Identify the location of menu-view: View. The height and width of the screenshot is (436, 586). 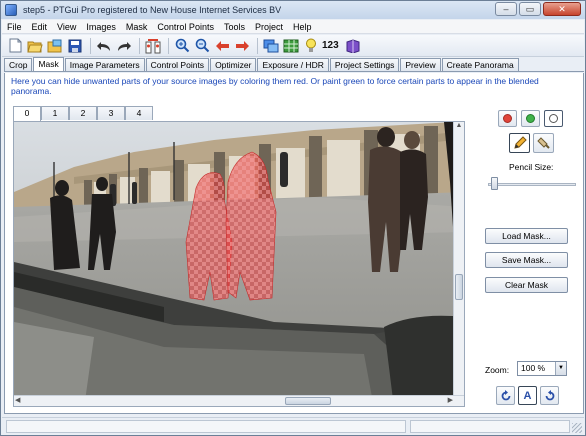
(66, 27).